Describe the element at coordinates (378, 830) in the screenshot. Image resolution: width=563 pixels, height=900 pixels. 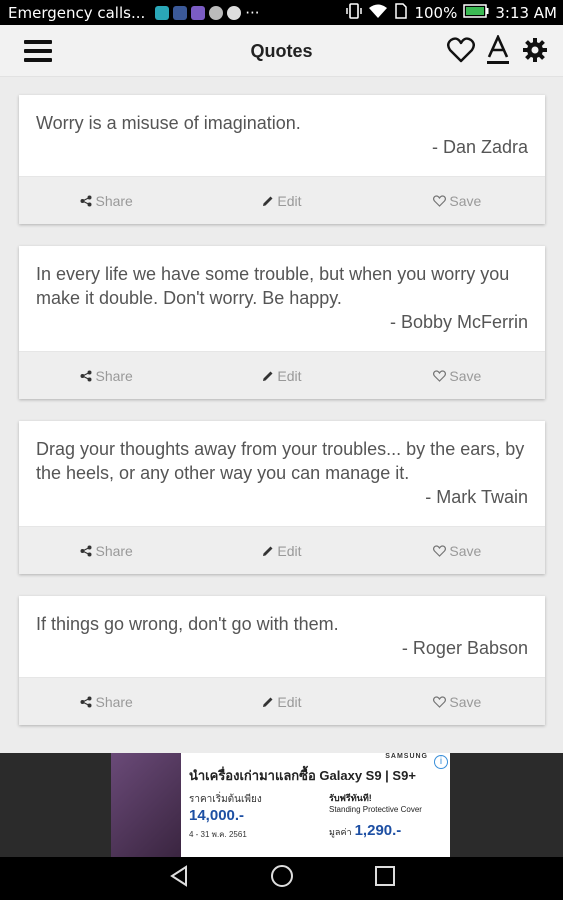
I see `ad-gift-value: 1,290.-` at that location.